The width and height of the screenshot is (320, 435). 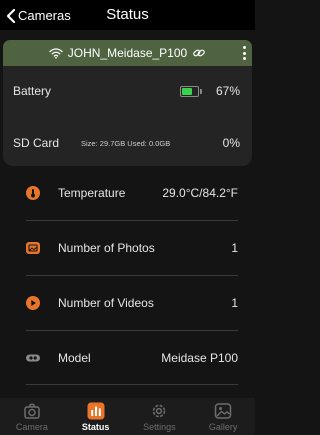 What do you see at coordinates (33, 193) in the screenshot?
I see `thermometer-icon` at bounding box center [33, 193].